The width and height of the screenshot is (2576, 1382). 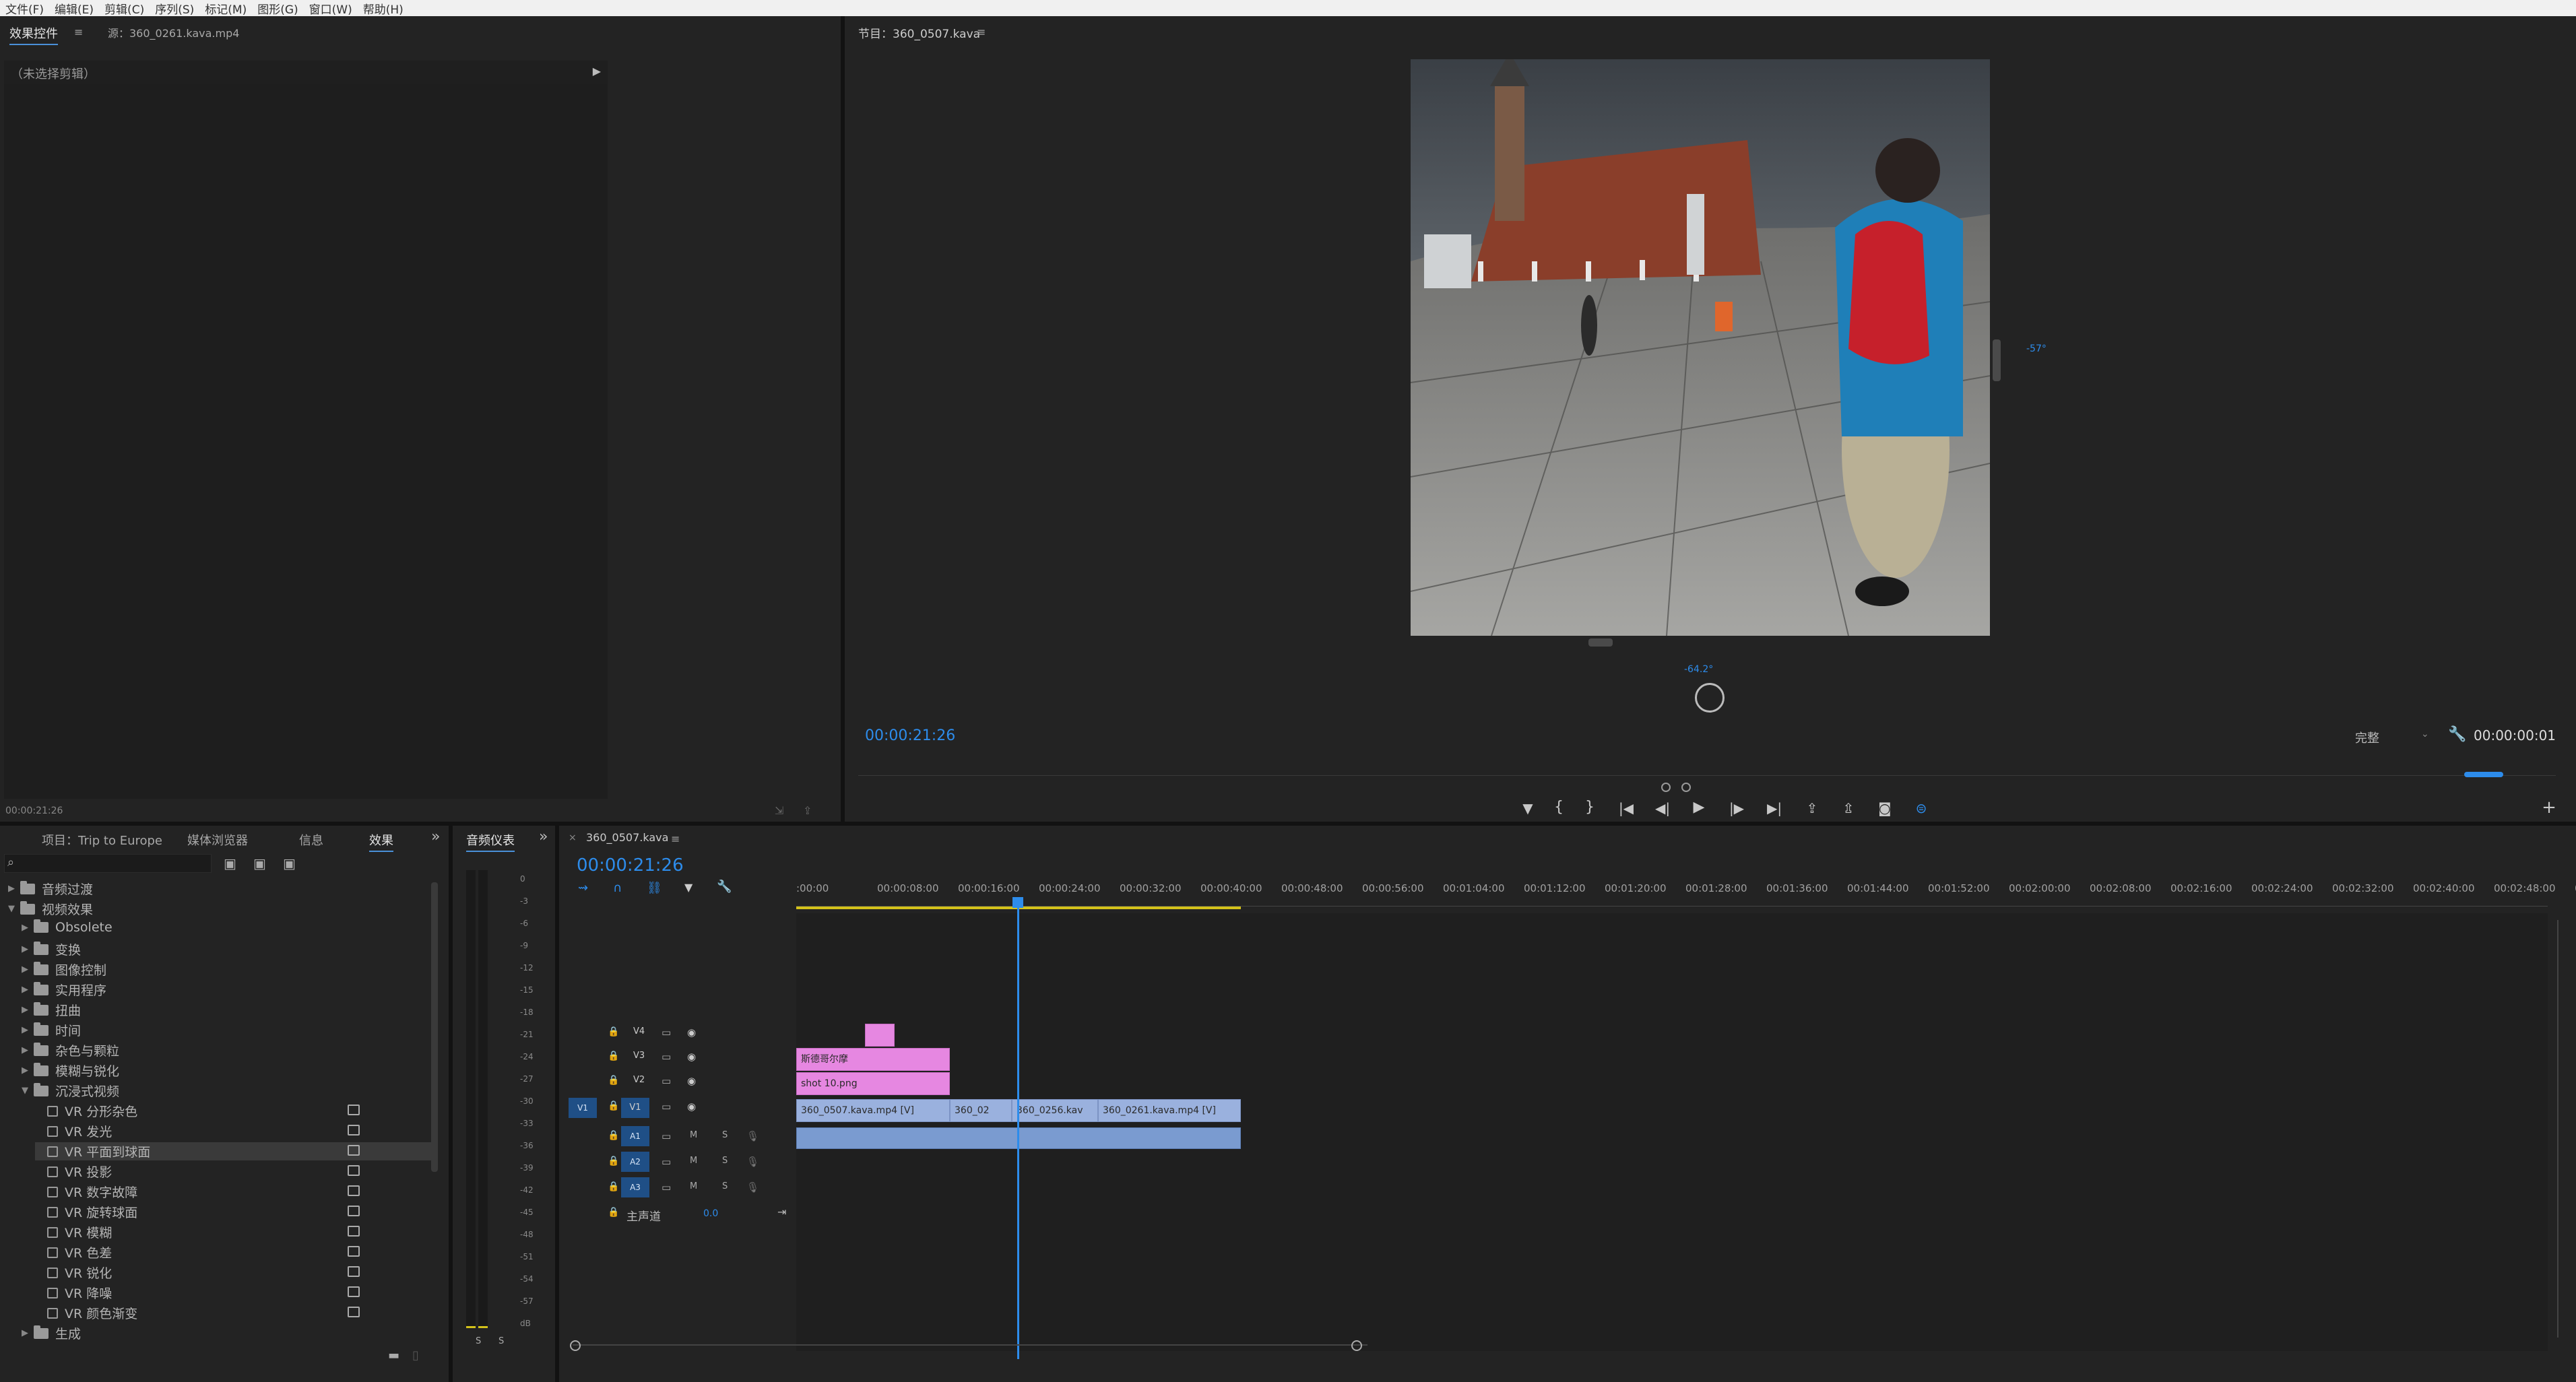 I want to click on effects-folder: ▶ 音频过渡, so click(x=50, y=889).